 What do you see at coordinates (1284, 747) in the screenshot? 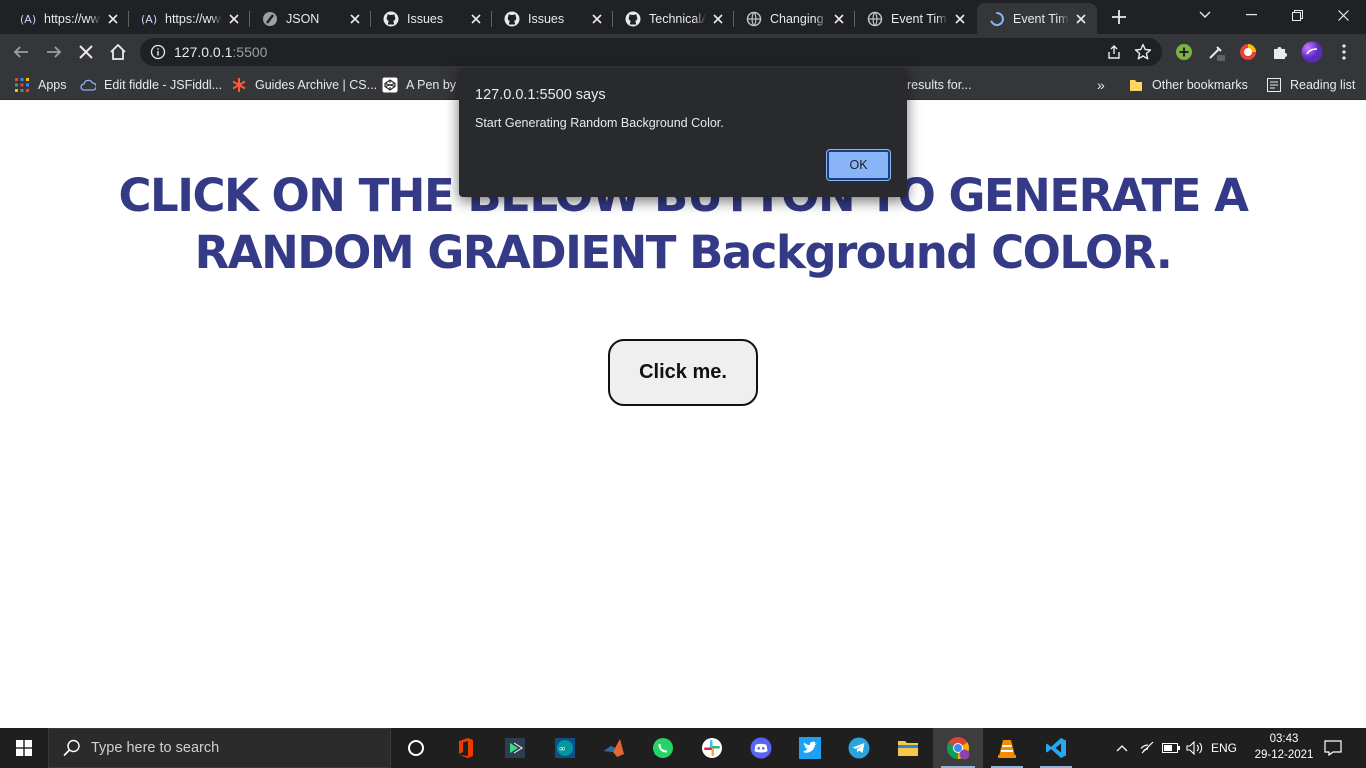
I see `clock: 03:43 29-12-2021` at bounding box center [1284, 747].